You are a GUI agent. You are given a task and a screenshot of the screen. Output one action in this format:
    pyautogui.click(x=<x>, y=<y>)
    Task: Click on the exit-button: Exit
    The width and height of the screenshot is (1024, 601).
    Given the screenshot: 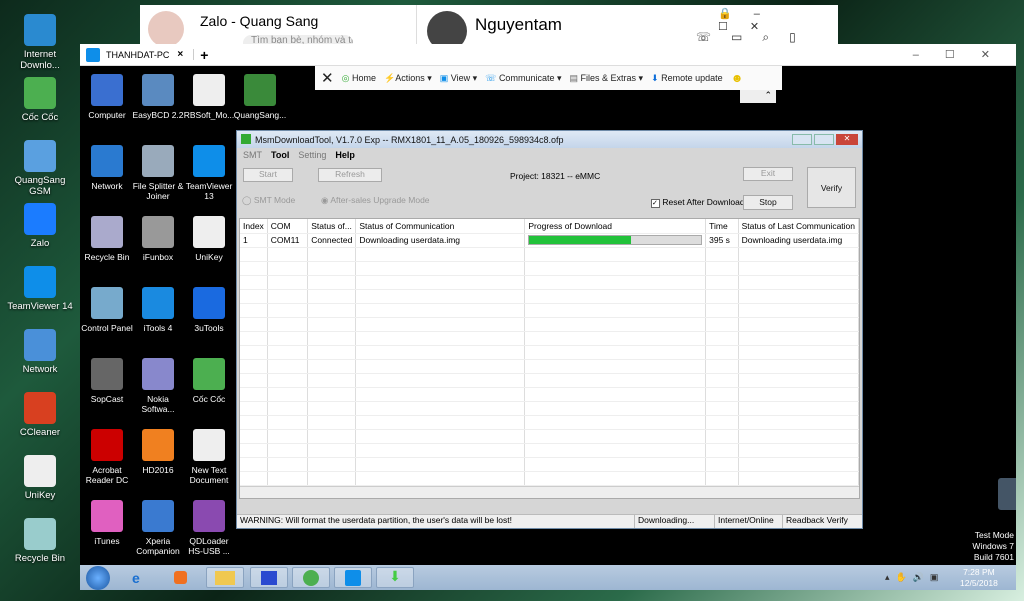 What is the action you would take?
    pyautogui.click(x=768, y=174)
    